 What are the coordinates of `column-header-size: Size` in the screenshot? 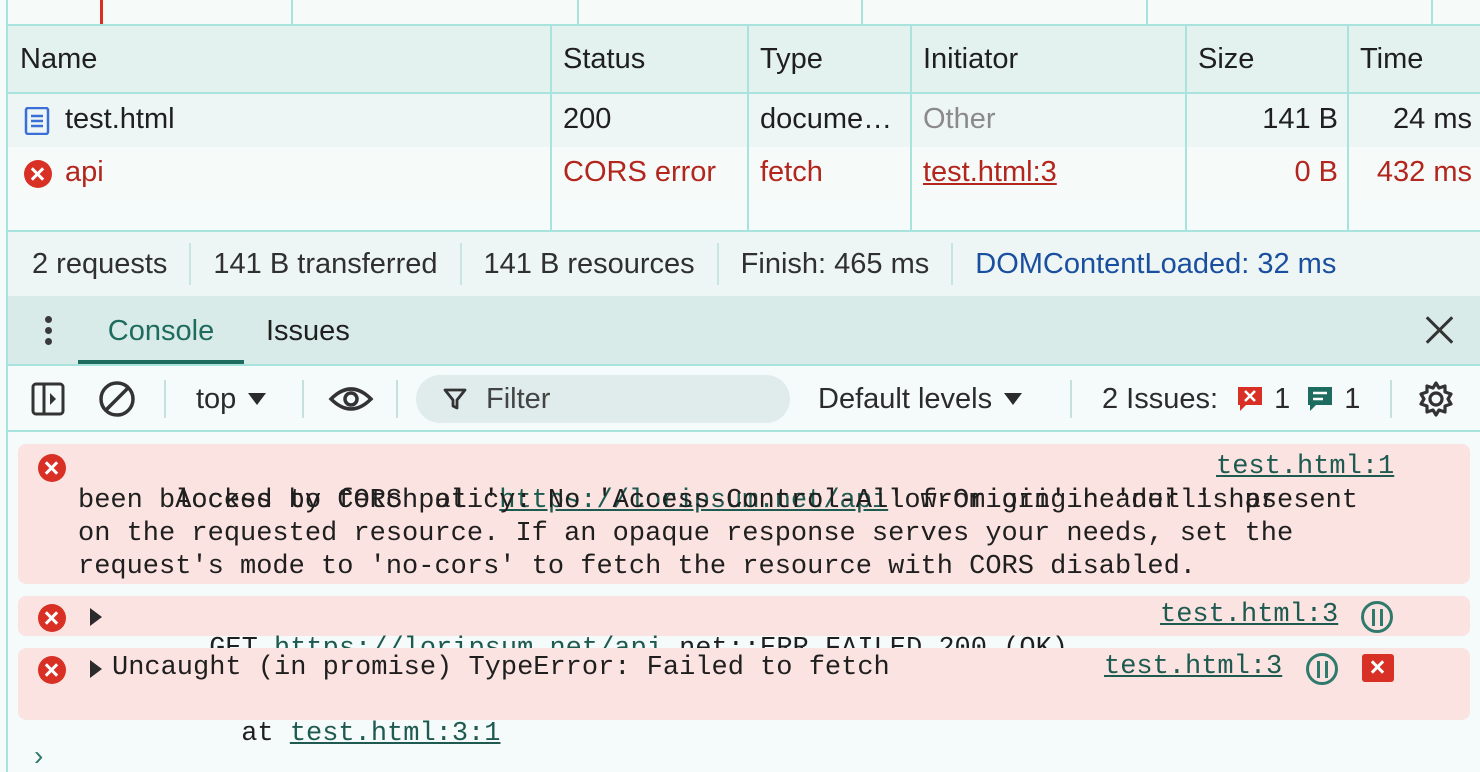 It's located at (1226, 59).